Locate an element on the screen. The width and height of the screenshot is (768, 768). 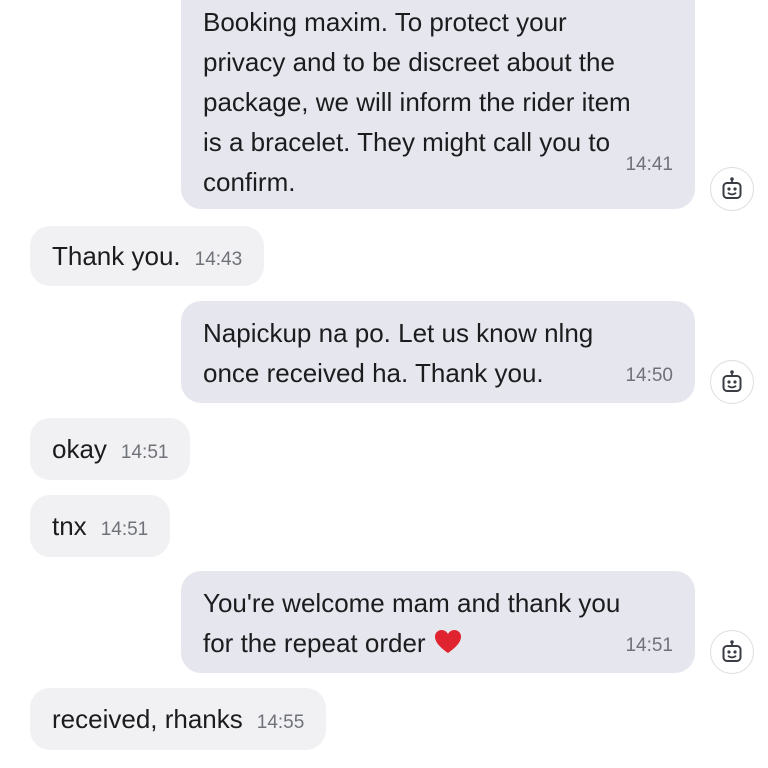
message-time: 14:50 is located at coordinates (649, 375).